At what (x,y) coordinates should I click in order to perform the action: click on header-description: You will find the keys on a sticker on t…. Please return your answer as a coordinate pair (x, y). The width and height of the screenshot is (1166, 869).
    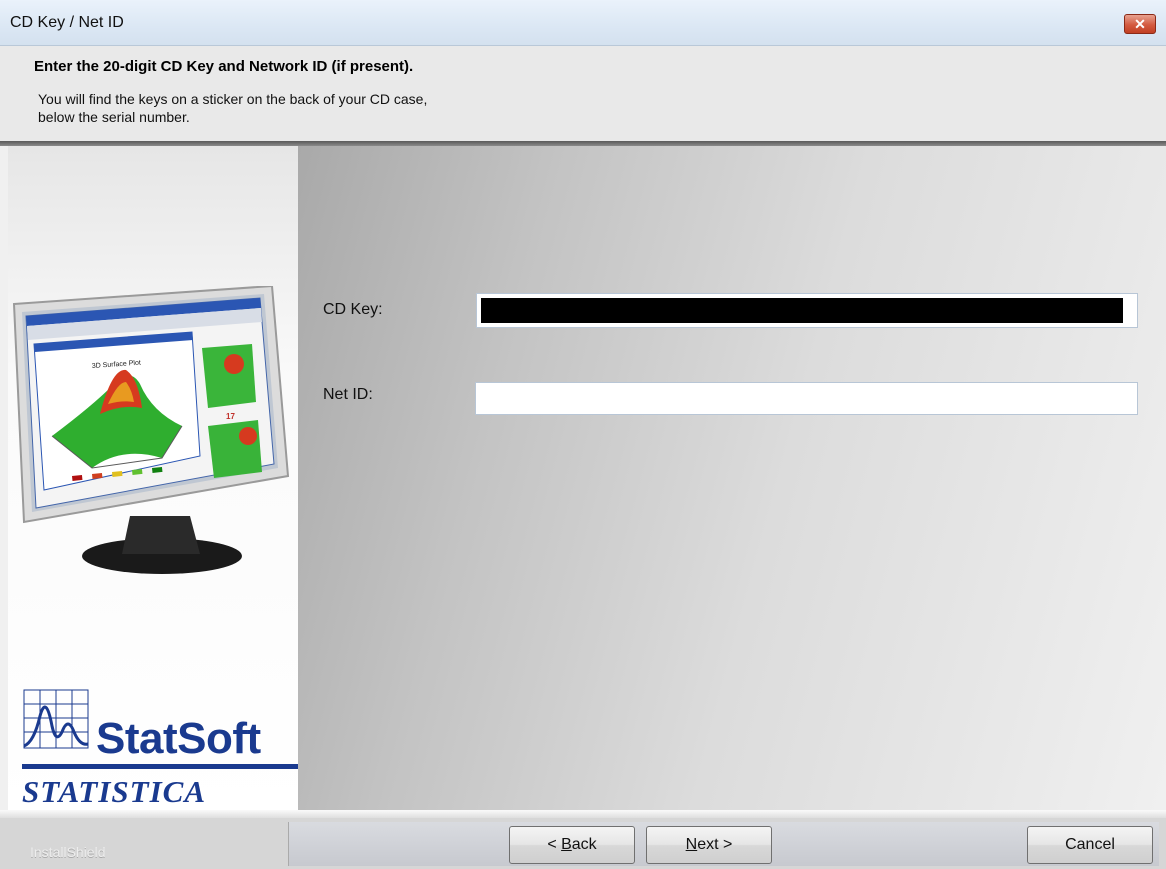
    Looking at the image, I should click on (233, 108).